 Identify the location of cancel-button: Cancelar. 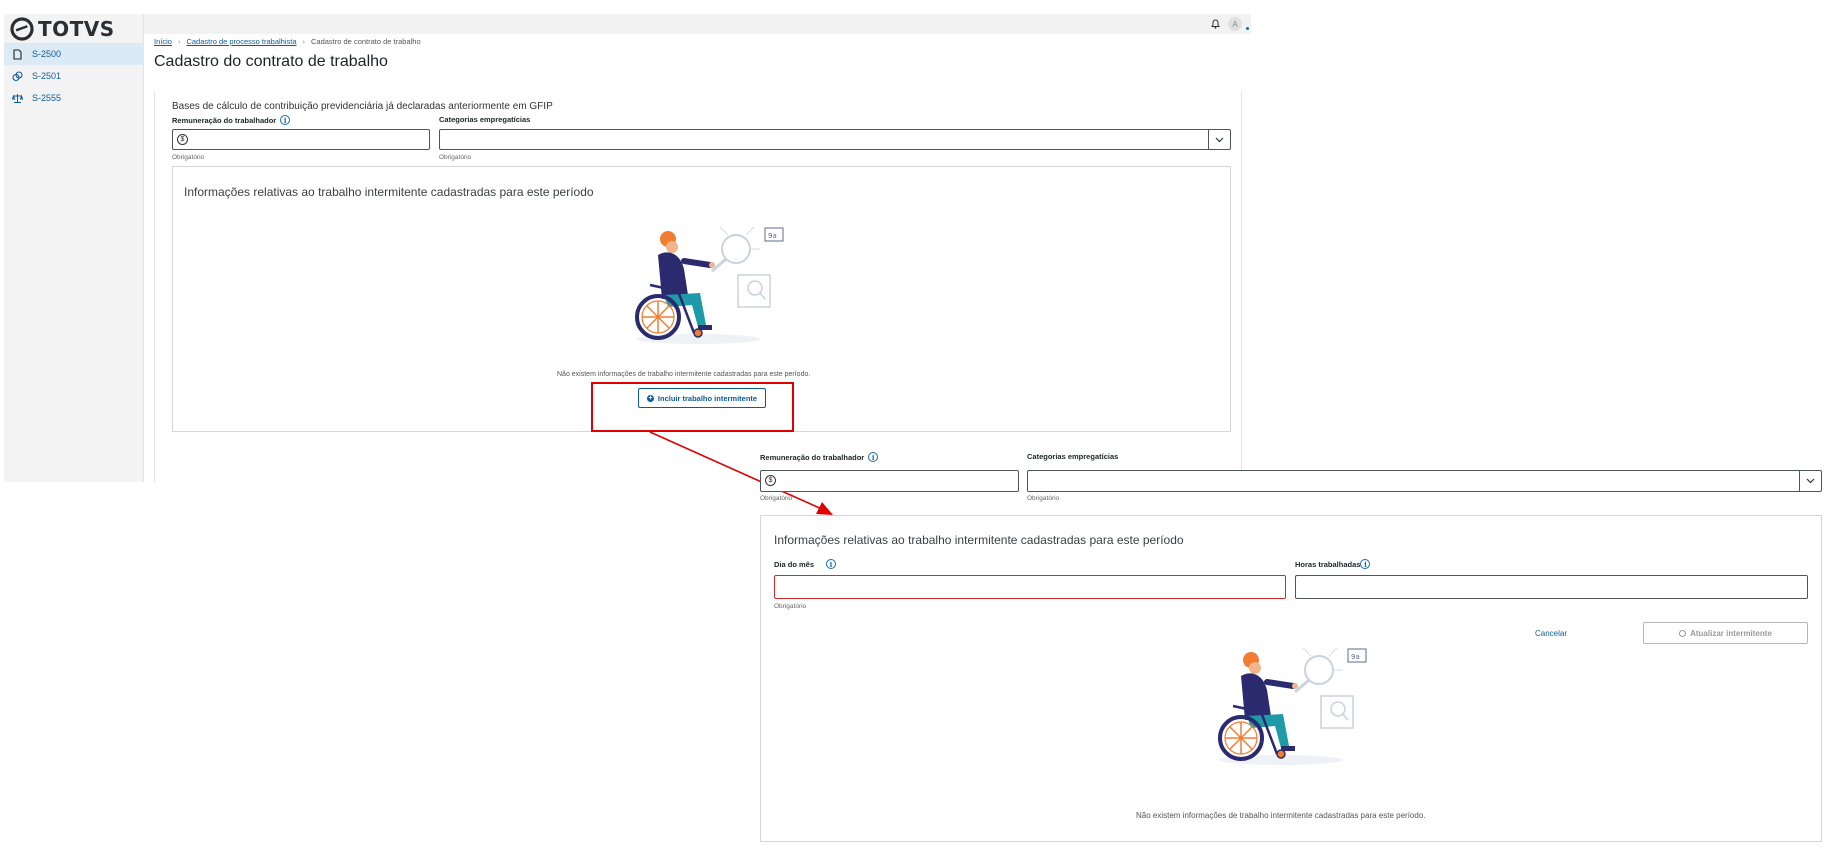
(1551, 633).